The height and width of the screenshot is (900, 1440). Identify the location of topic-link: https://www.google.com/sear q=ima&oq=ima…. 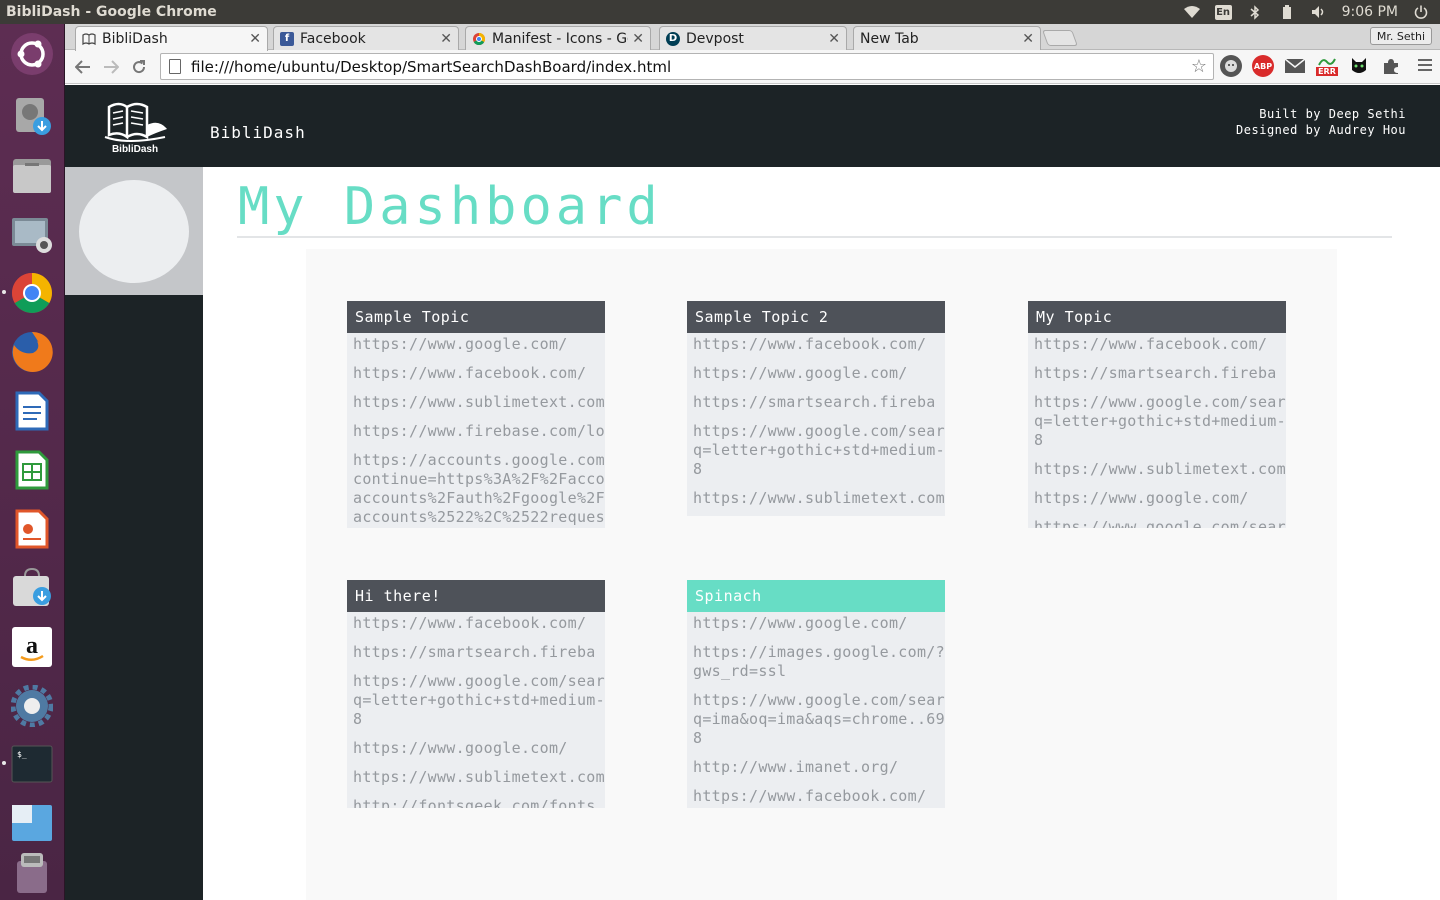
(816, 724).